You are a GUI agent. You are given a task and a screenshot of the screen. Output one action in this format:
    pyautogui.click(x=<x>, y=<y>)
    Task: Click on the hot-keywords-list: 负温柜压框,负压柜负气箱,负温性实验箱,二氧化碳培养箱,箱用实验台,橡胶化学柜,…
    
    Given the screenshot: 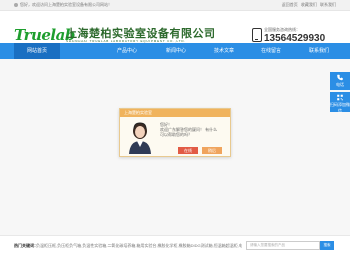 What is the action you would take?
    pyautogui.click(x=139, y=246)
    